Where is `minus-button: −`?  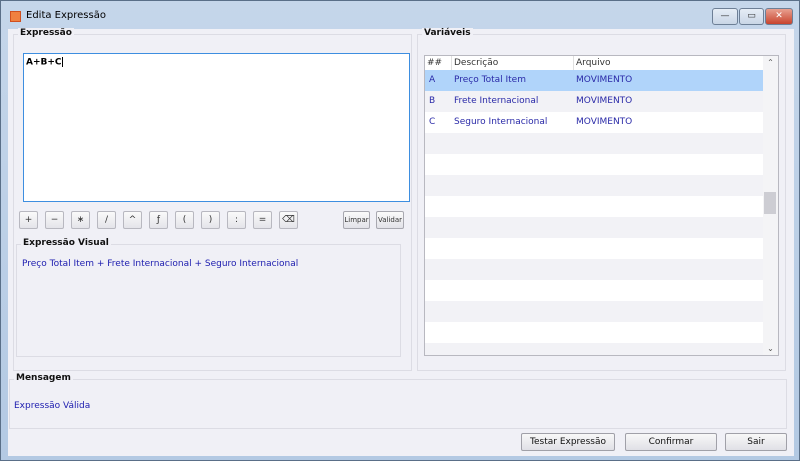 minus-button: − is located at coordinates (54, 220).